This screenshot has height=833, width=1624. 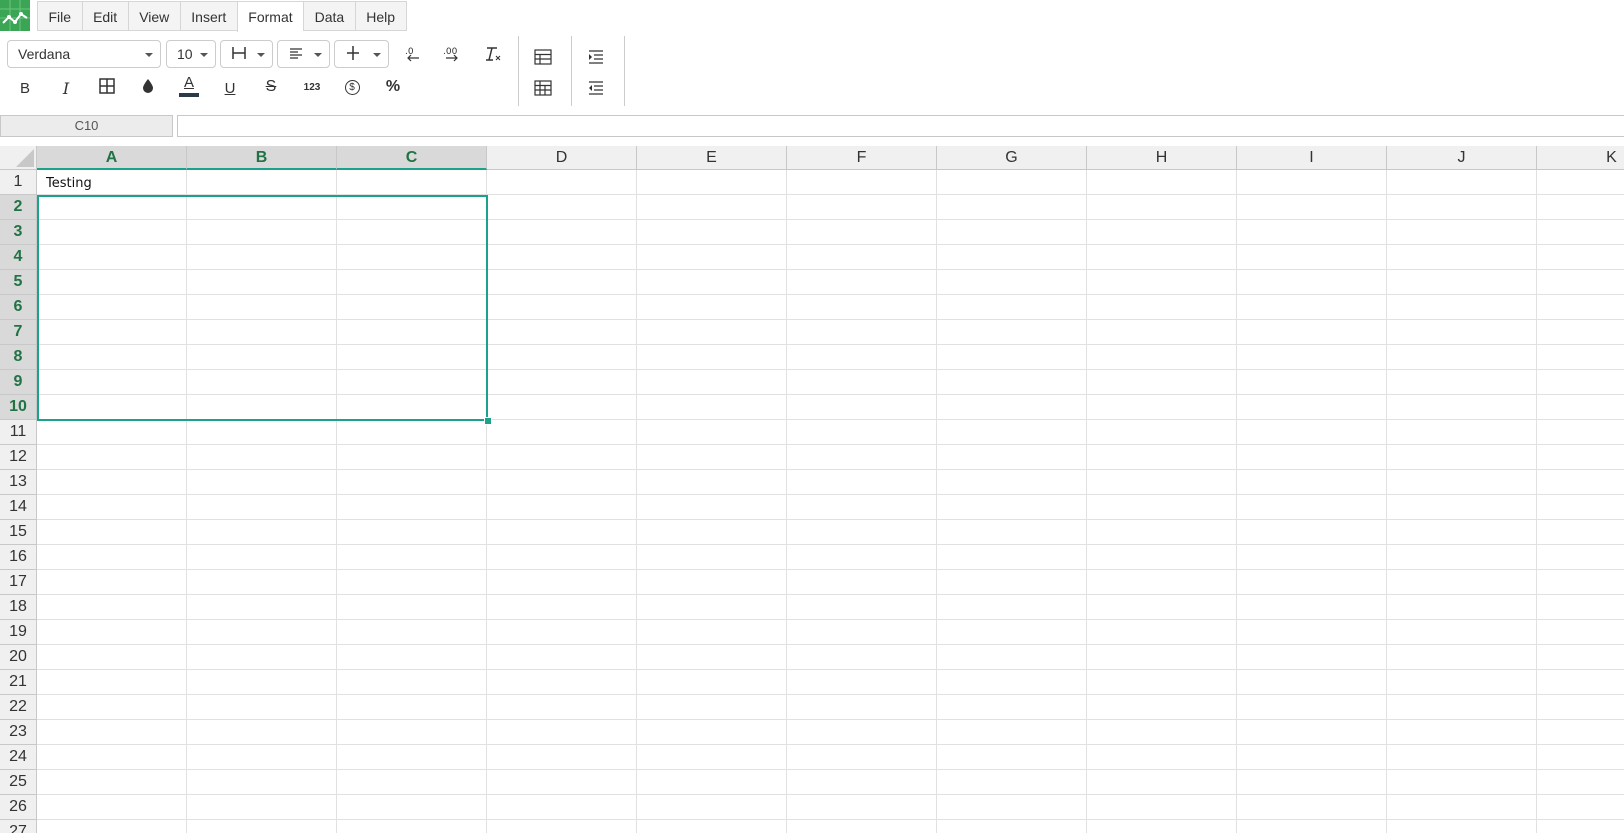 I want to click on italic-button: I, so click(x=66, y=88).